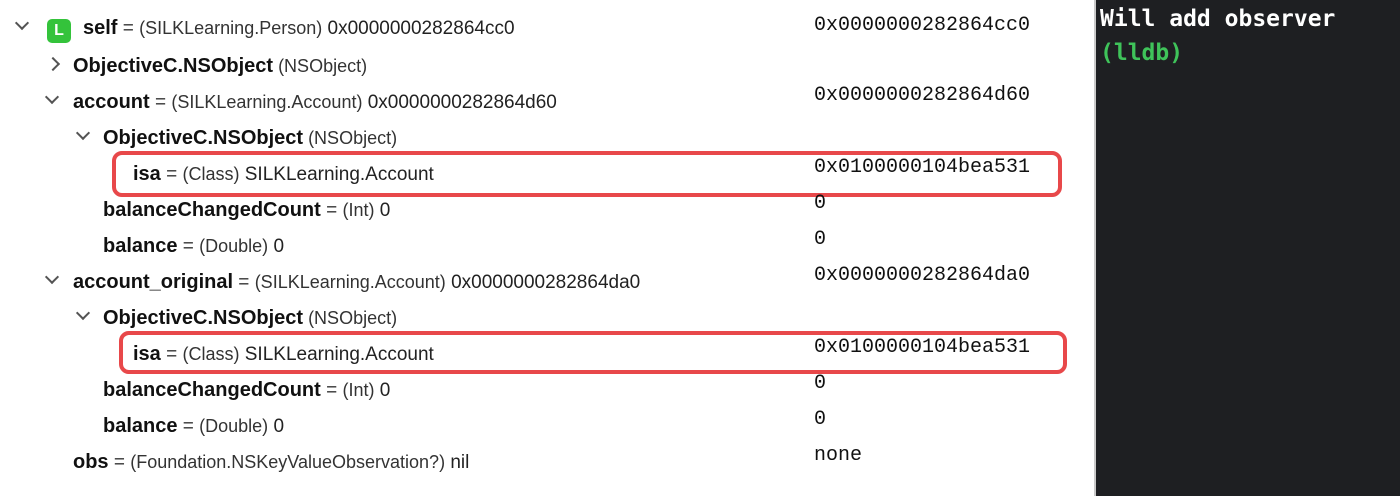 The width and height of the screenshot is (1400, 496). I want to click on variable-value: 0x0000000282864da0, so click(543, 282).